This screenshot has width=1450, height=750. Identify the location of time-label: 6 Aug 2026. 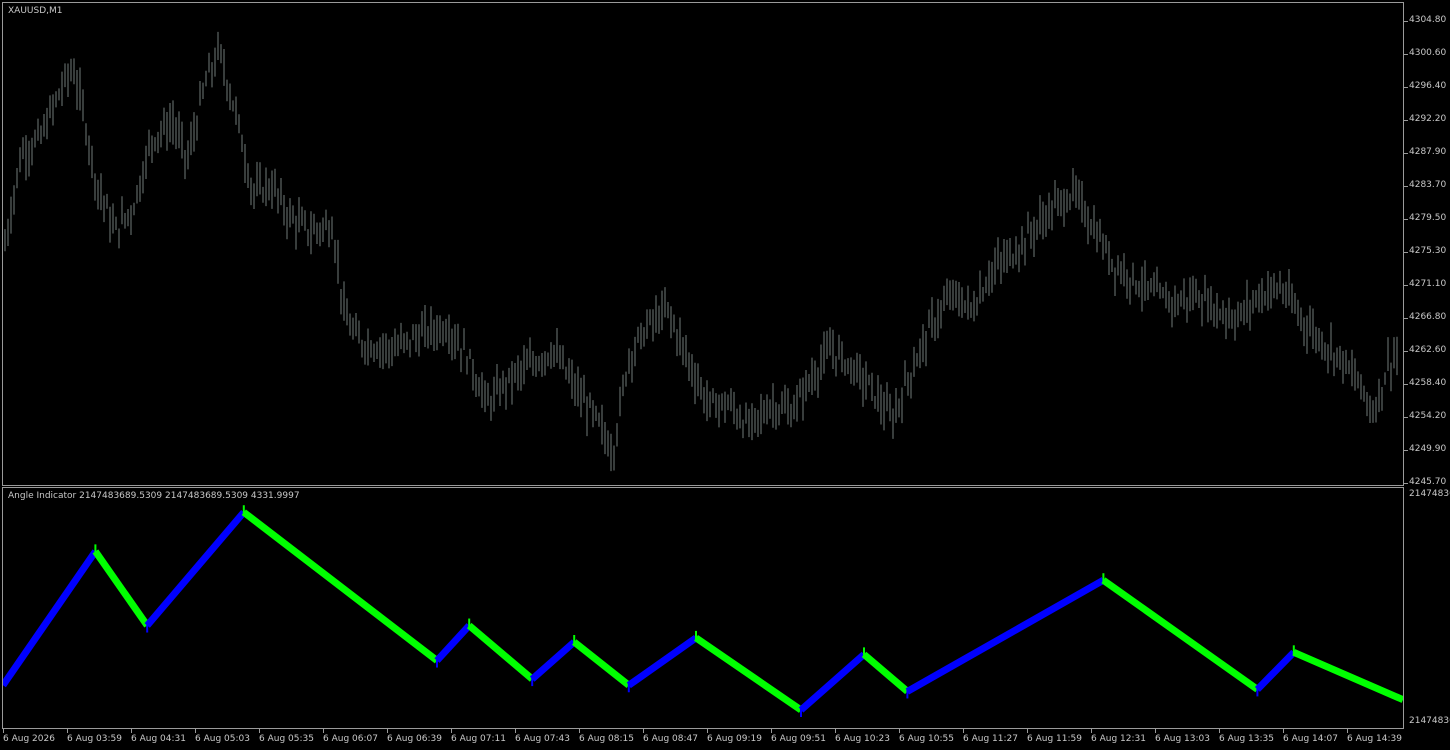
(29, 739).